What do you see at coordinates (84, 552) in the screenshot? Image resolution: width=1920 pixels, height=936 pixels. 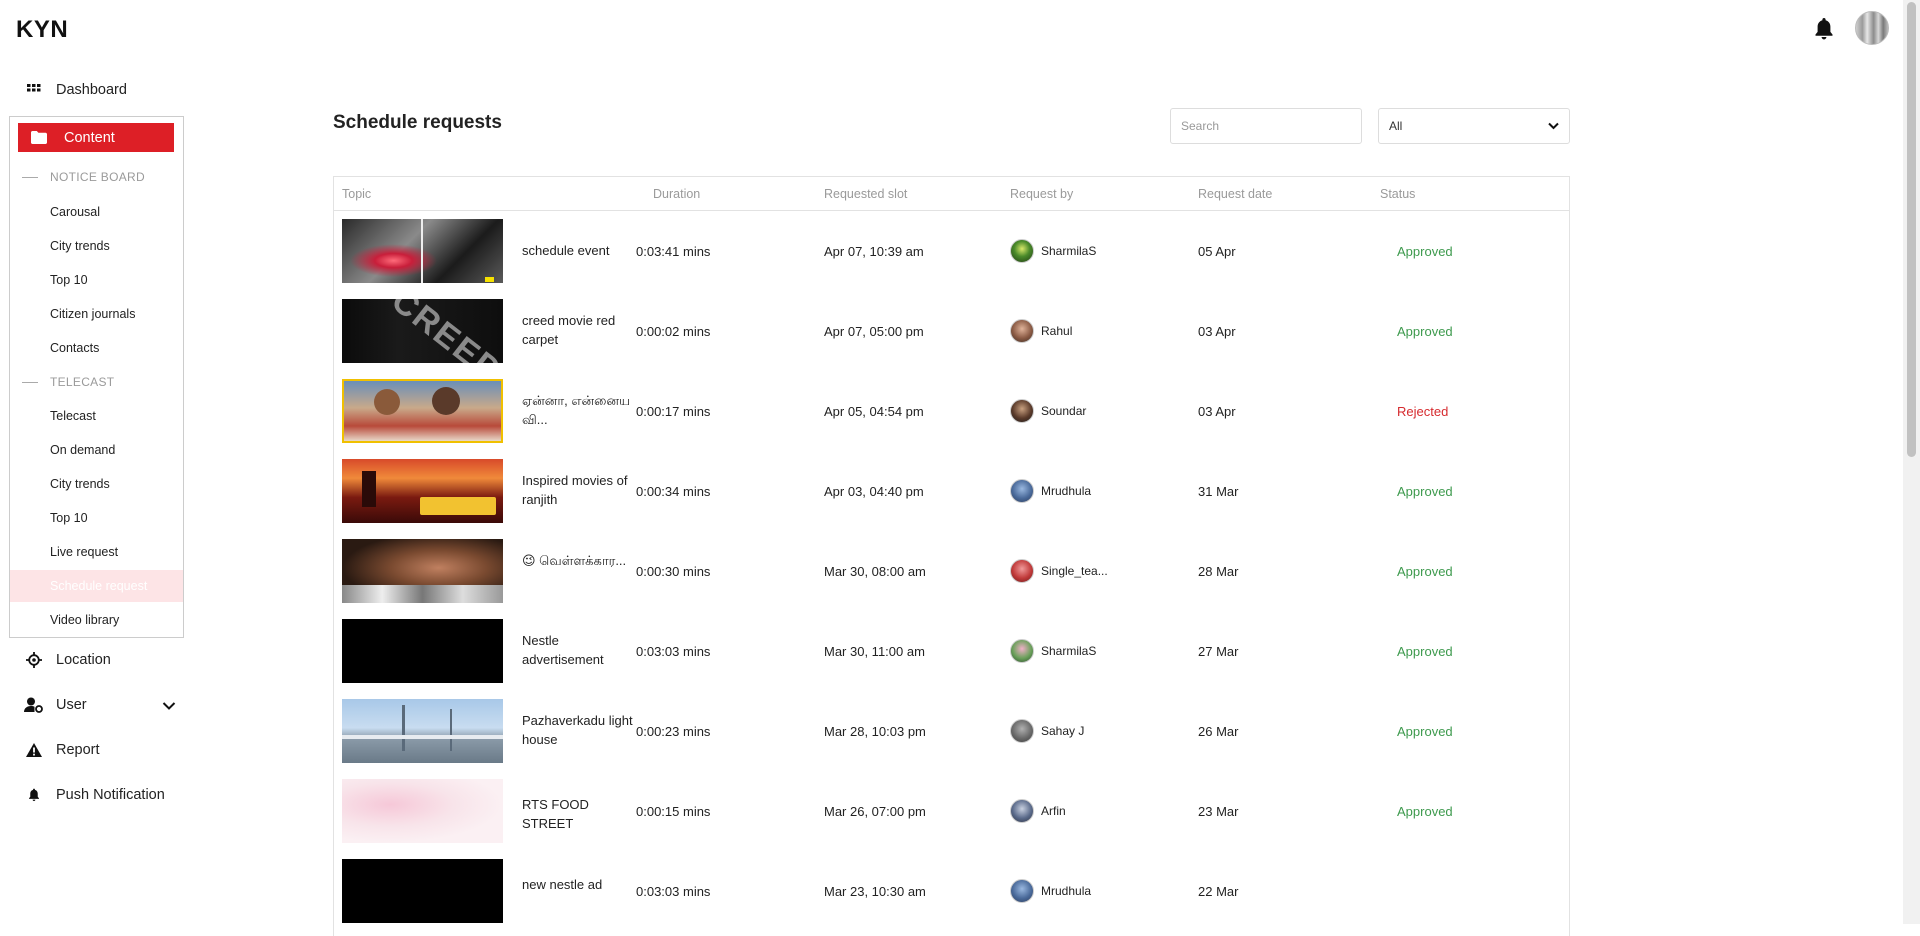 I see `sidebar-sub-live-request: Live request` at bounding box center [84, 552].